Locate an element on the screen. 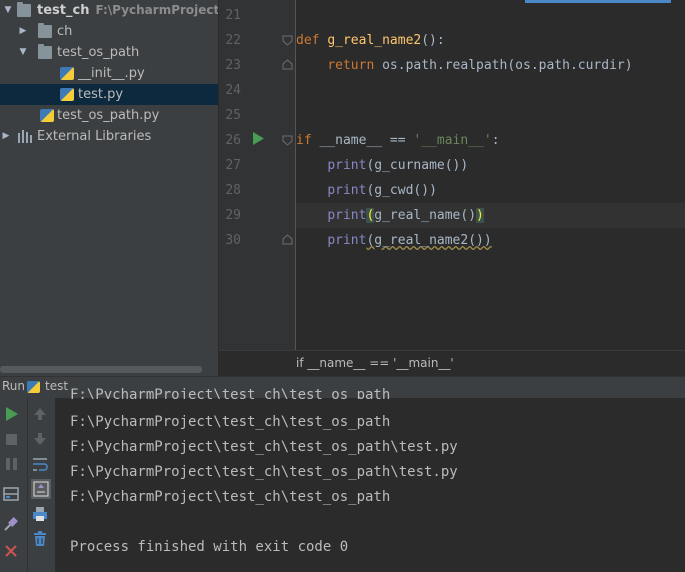 Image resolution: width=685 pixels, height=572 pixels. tree-item-label: test_os_path.py is located at coordinates (108, 115).